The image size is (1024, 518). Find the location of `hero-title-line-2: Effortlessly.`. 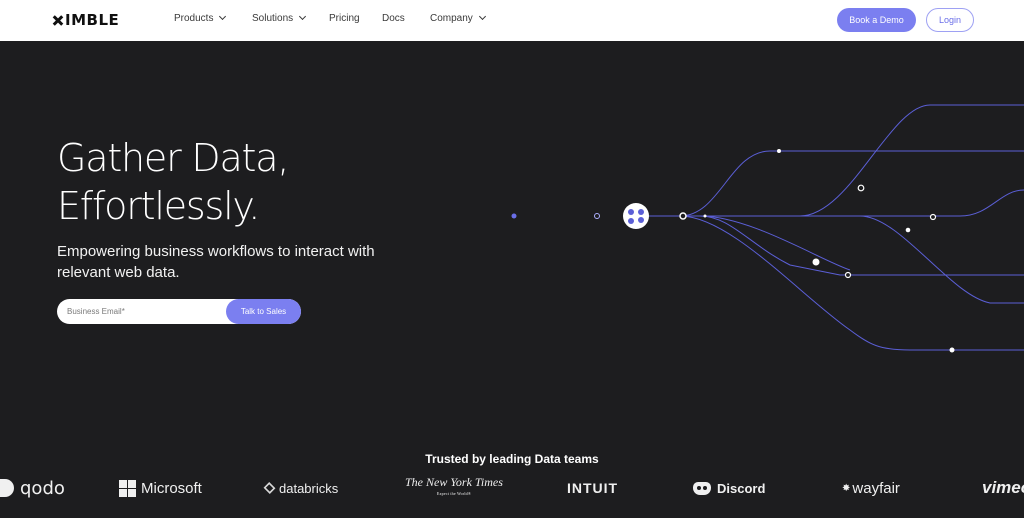

hero-title-line-2: Effortlessly. is located at coordinates (158, 206).